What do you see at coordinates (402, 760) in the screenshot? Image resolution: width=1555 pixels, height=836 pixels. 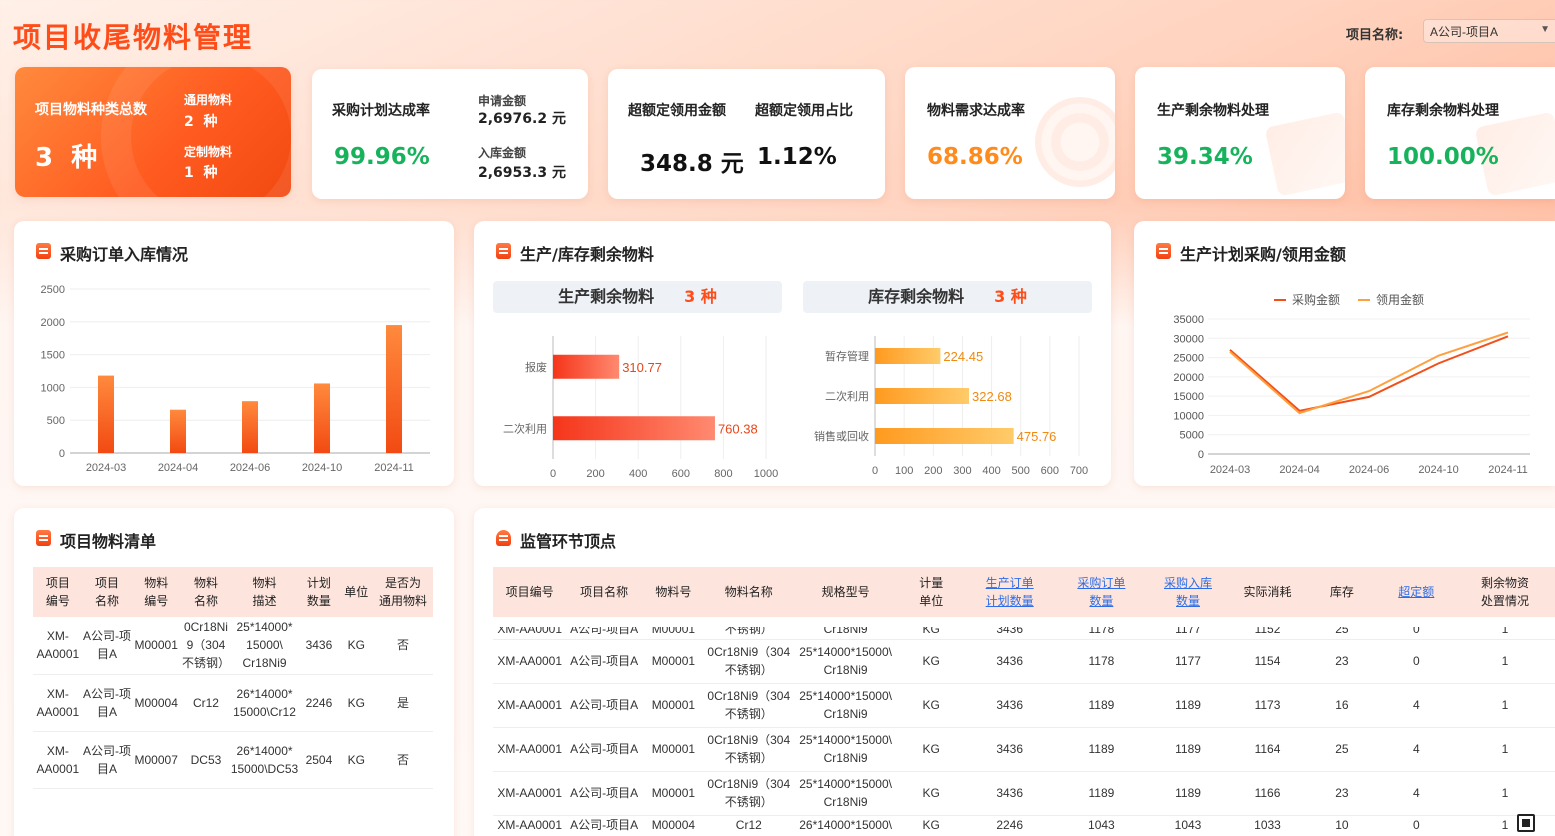 I see `table-cell: 否` at bounding box center [402, 760].